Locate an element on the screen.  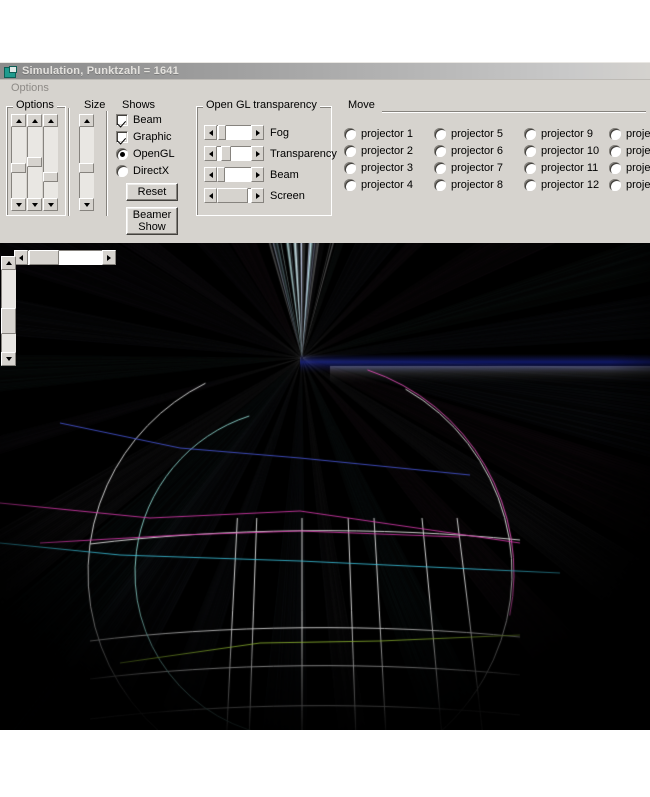
radio-projector-9-circle is located at coordinates (530, 134).